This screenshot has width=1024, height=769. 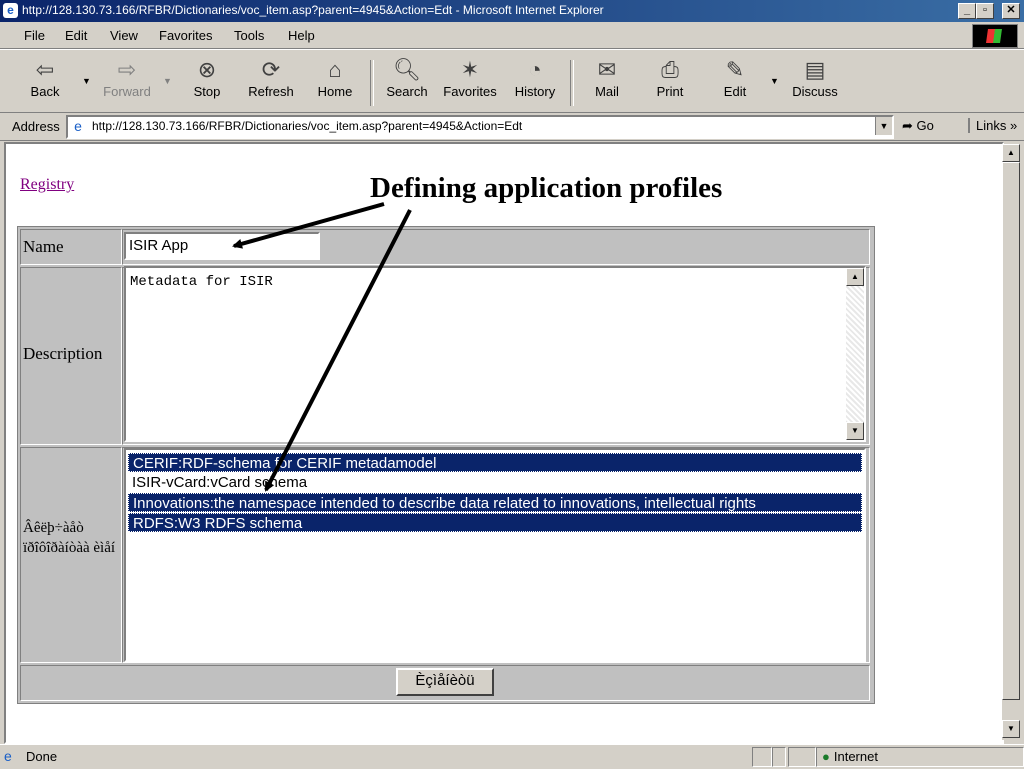 What do you see at coordinates (308, 225) in the screenshot?
I see `arrow-to-name-field` at bounding box center [308, 225].